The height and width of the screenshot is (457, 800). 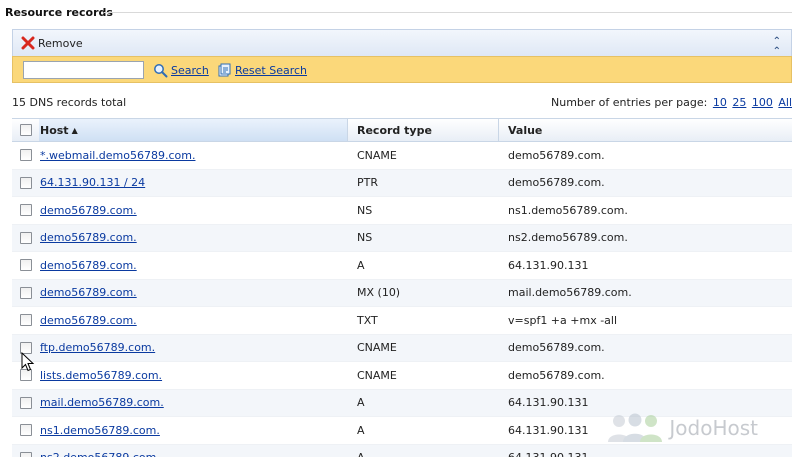 What do you see at coordinates (777, 47) in the screenshot?
I see `collapse-icon: ⌃ ⌃` at bounding box center [777, 47].